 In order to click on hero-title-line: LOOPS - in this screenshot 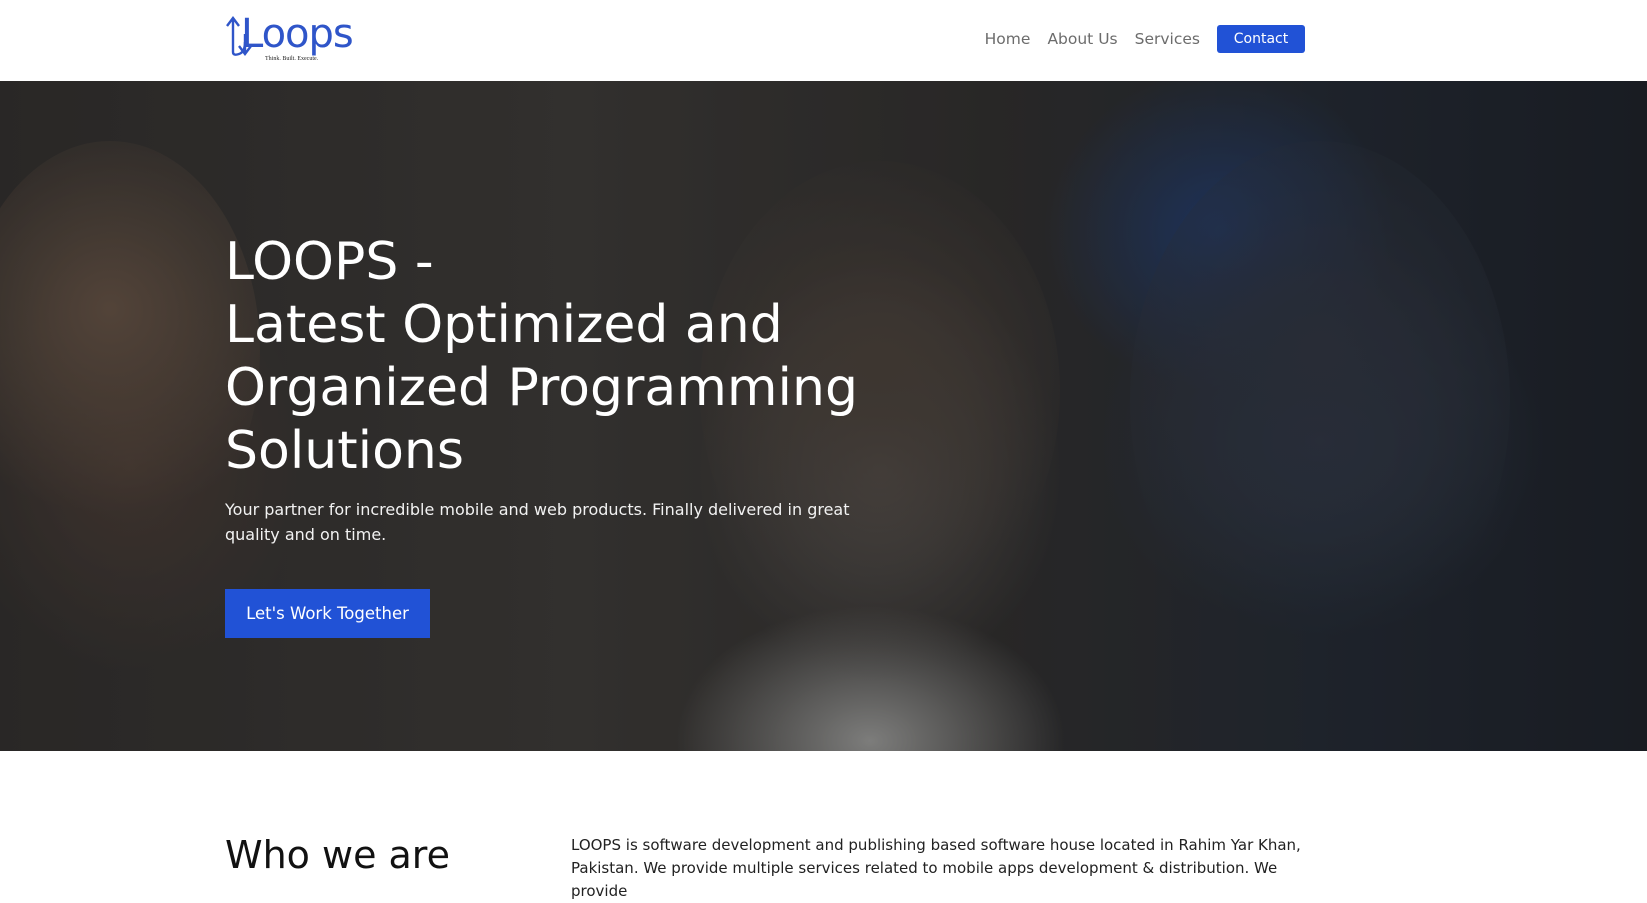, I will do `click(329, 262)`.